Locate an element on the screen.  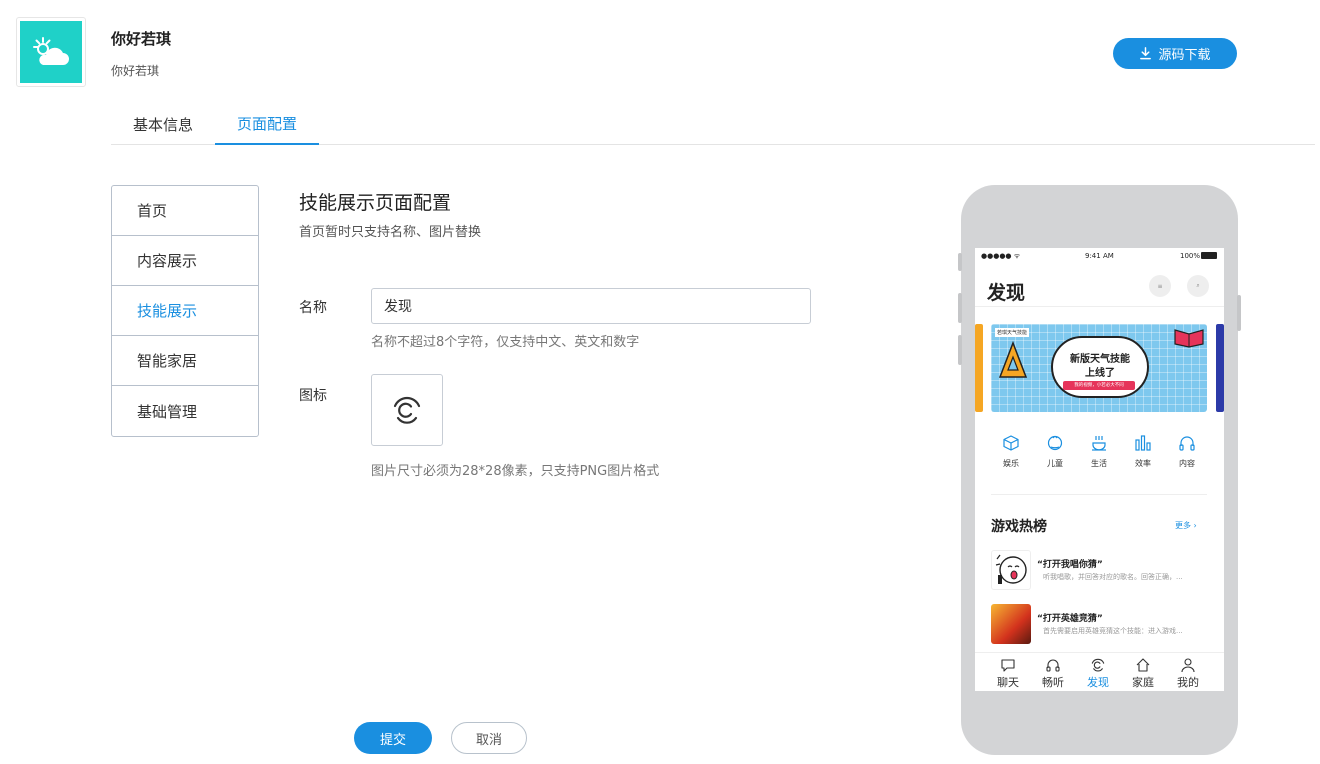
book-icon is located at coordinates (1189, 338).